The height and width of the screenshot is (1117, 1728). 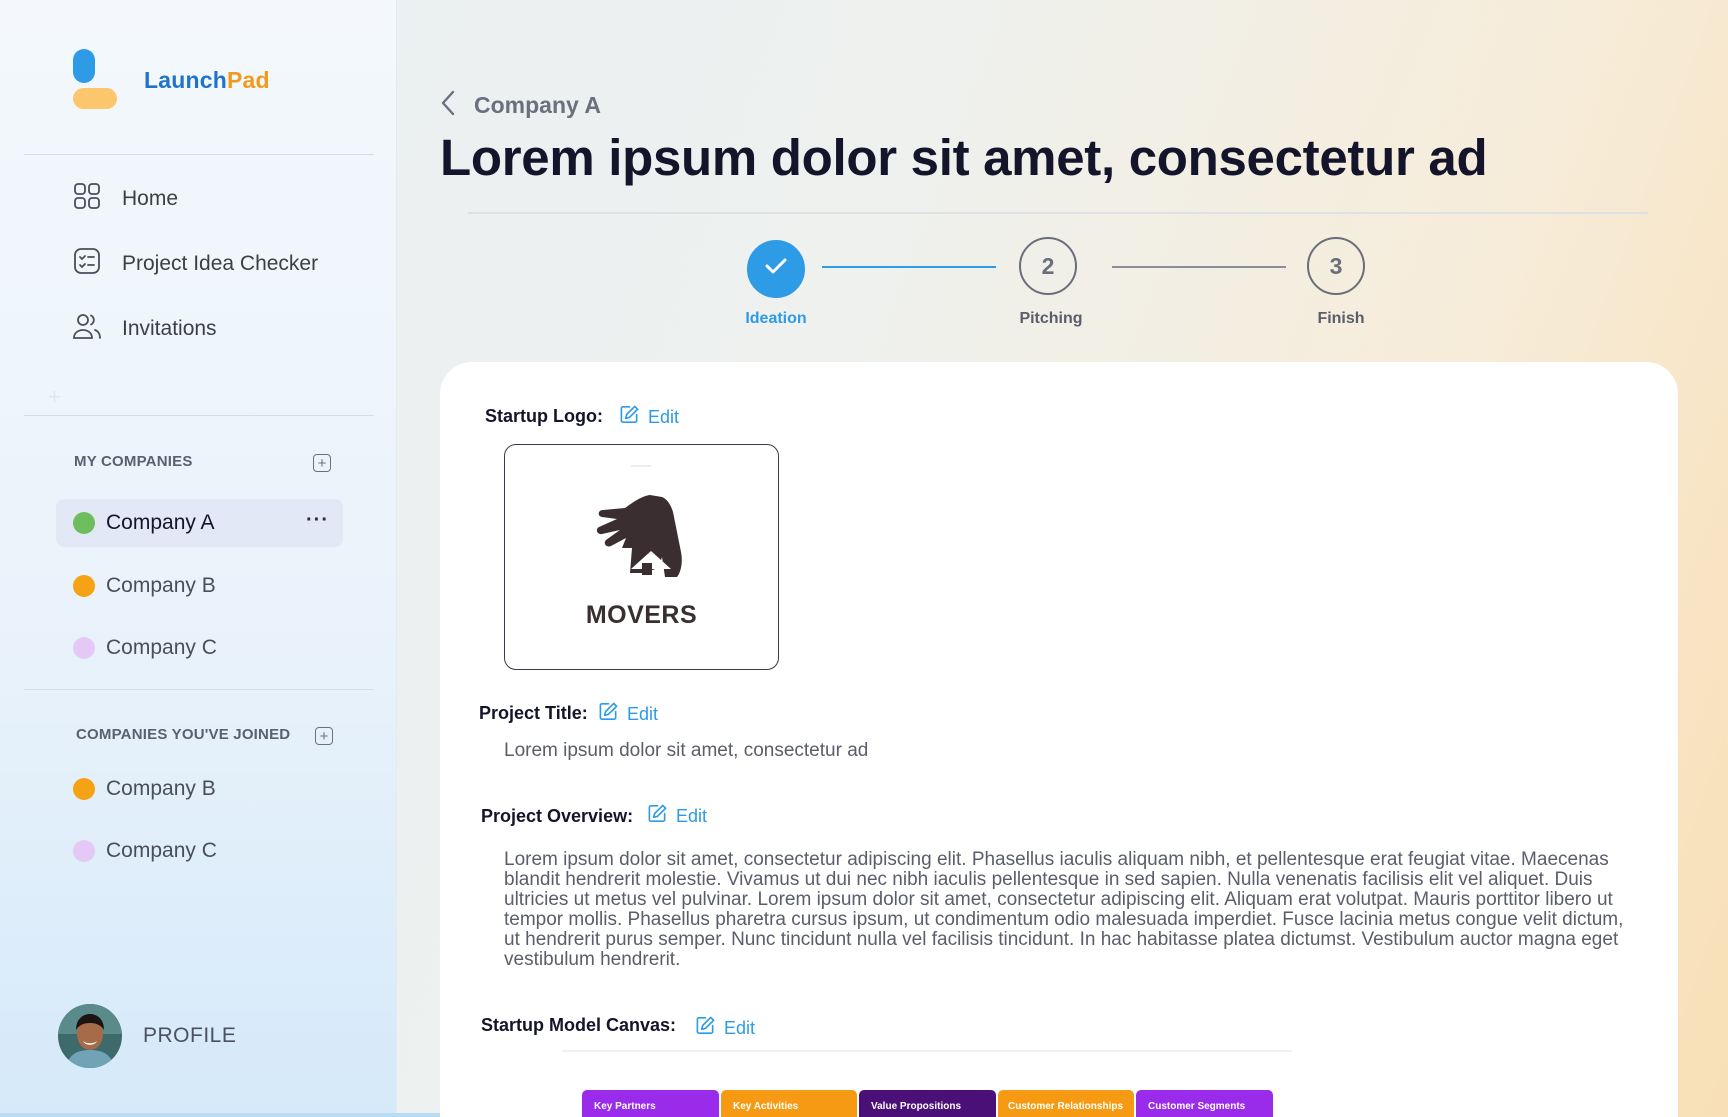 I want to click on step-number: 2, so click(x=1048, y=265).